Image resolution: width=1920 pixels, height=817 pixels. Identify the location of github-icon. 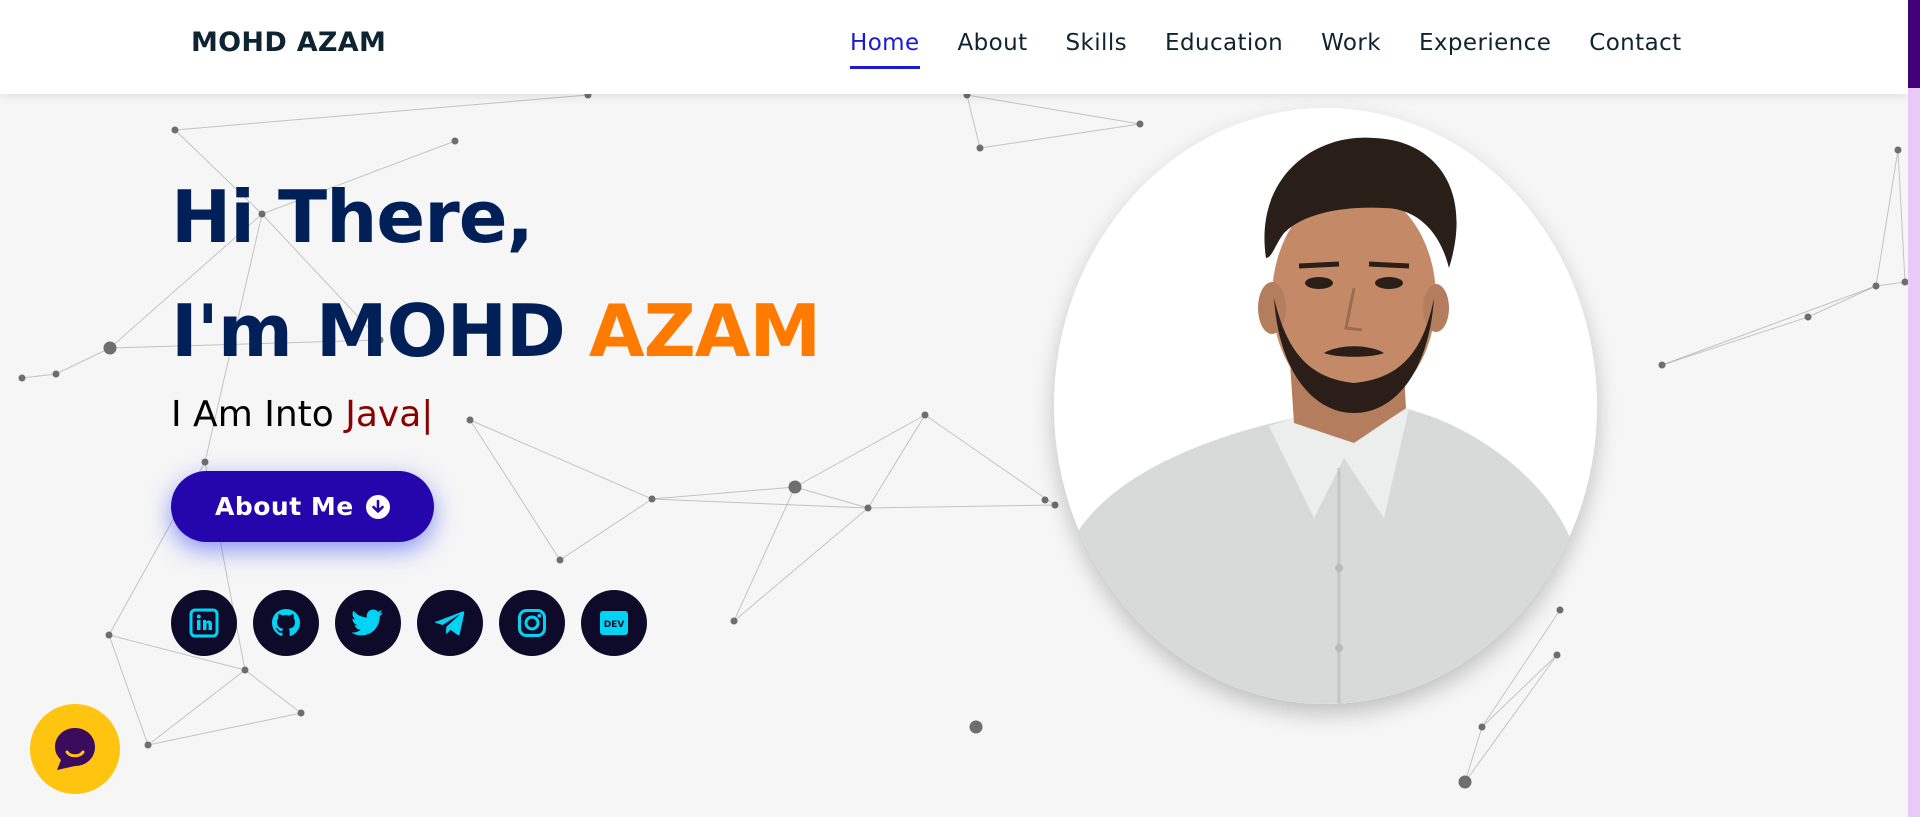
(286, 622).